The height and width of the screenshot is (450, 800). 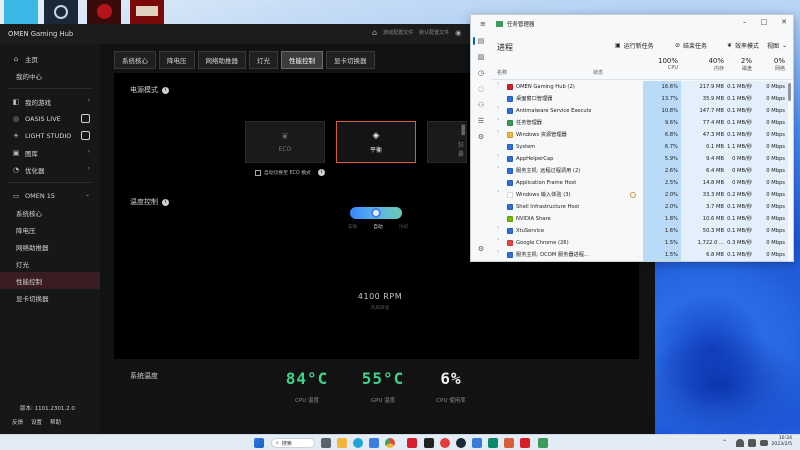 I want to click on table-row: System 6.7% 0.1 MB 1.1 MB/秒 0 Mbps, so click(x=642, y=147).